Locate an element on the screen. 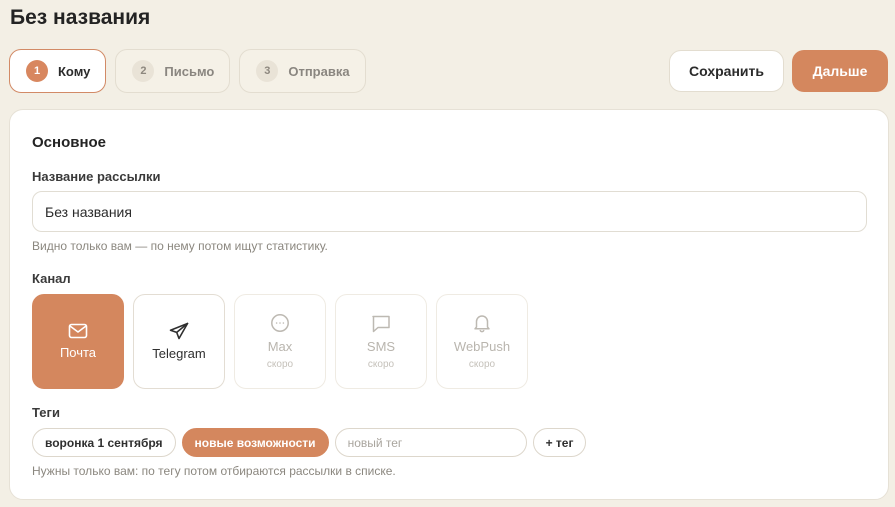 This screenshot has width=895, height=507. channel-label: Почта is located at coordinates (78, 352).